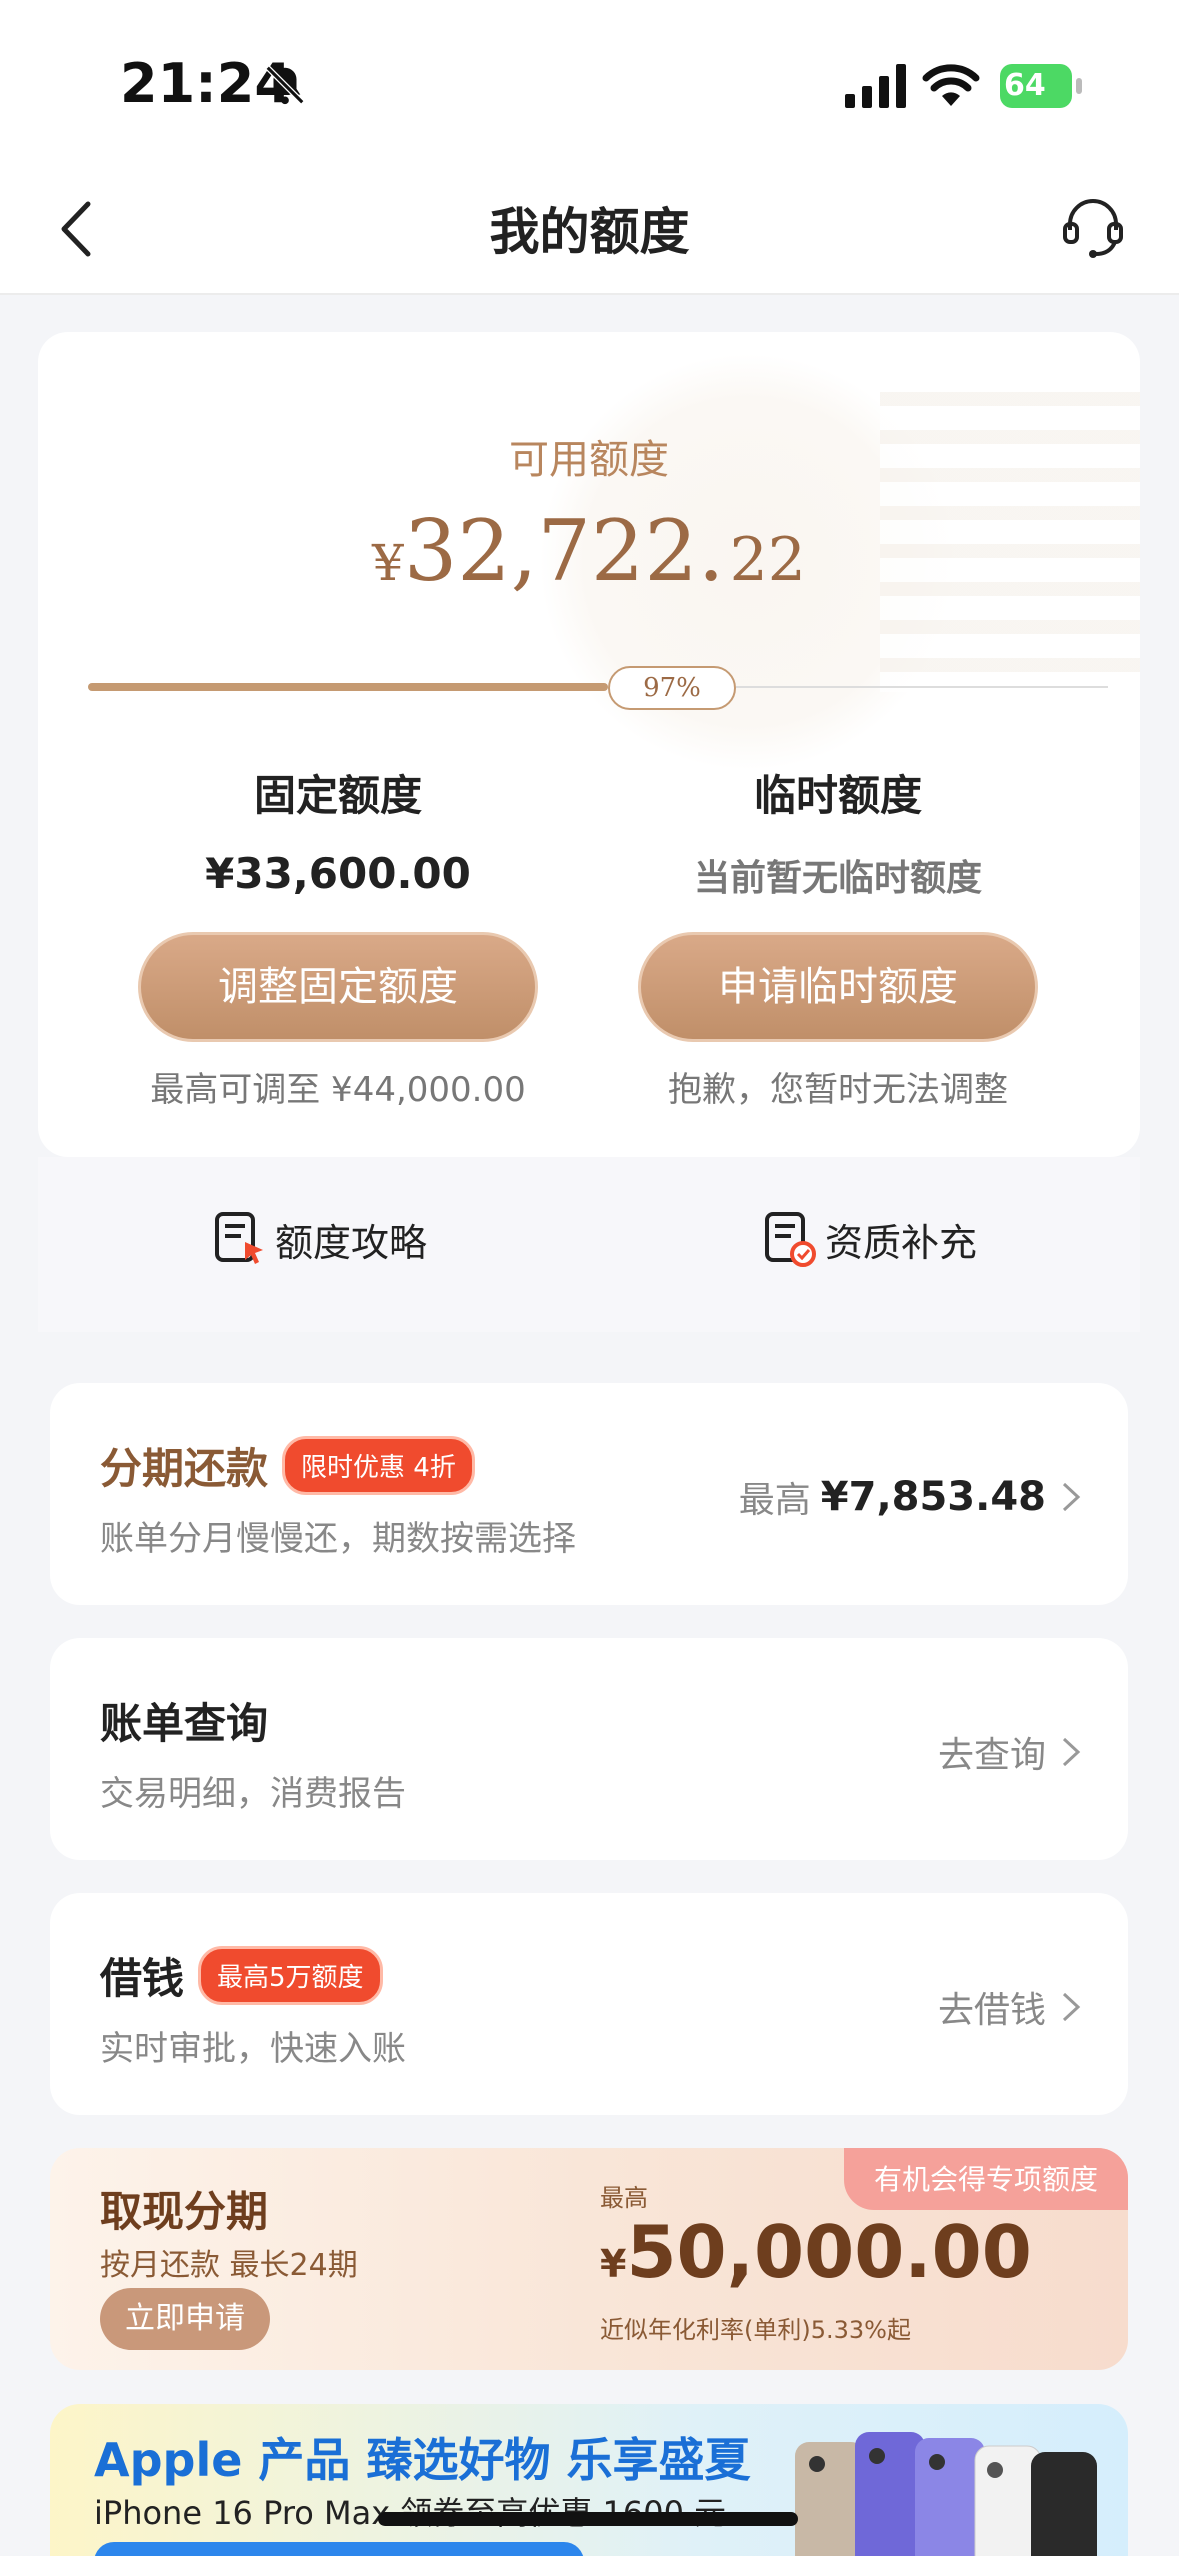 The height and width of the screenshot is (2556, 1179). I want to click on borrow-action: 去借钱, so click(1010, 2007).